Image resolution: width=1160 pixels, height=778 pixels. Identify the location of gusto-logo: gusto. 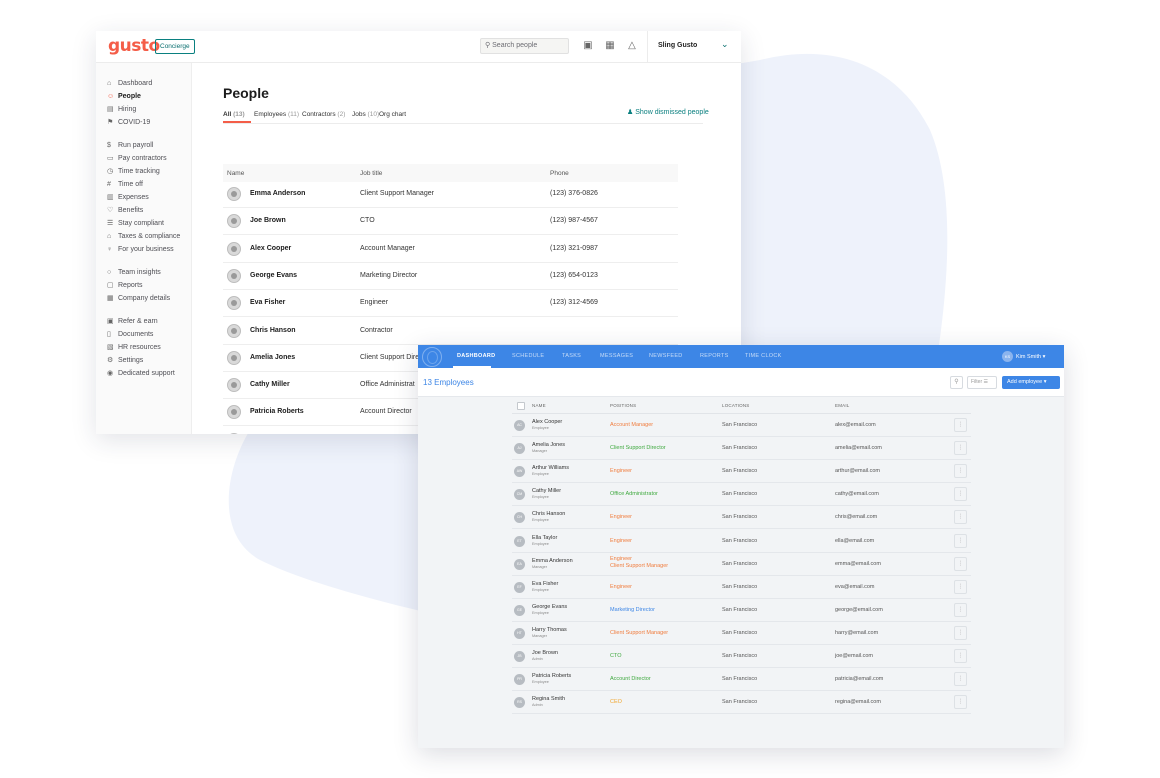
(134, 46).